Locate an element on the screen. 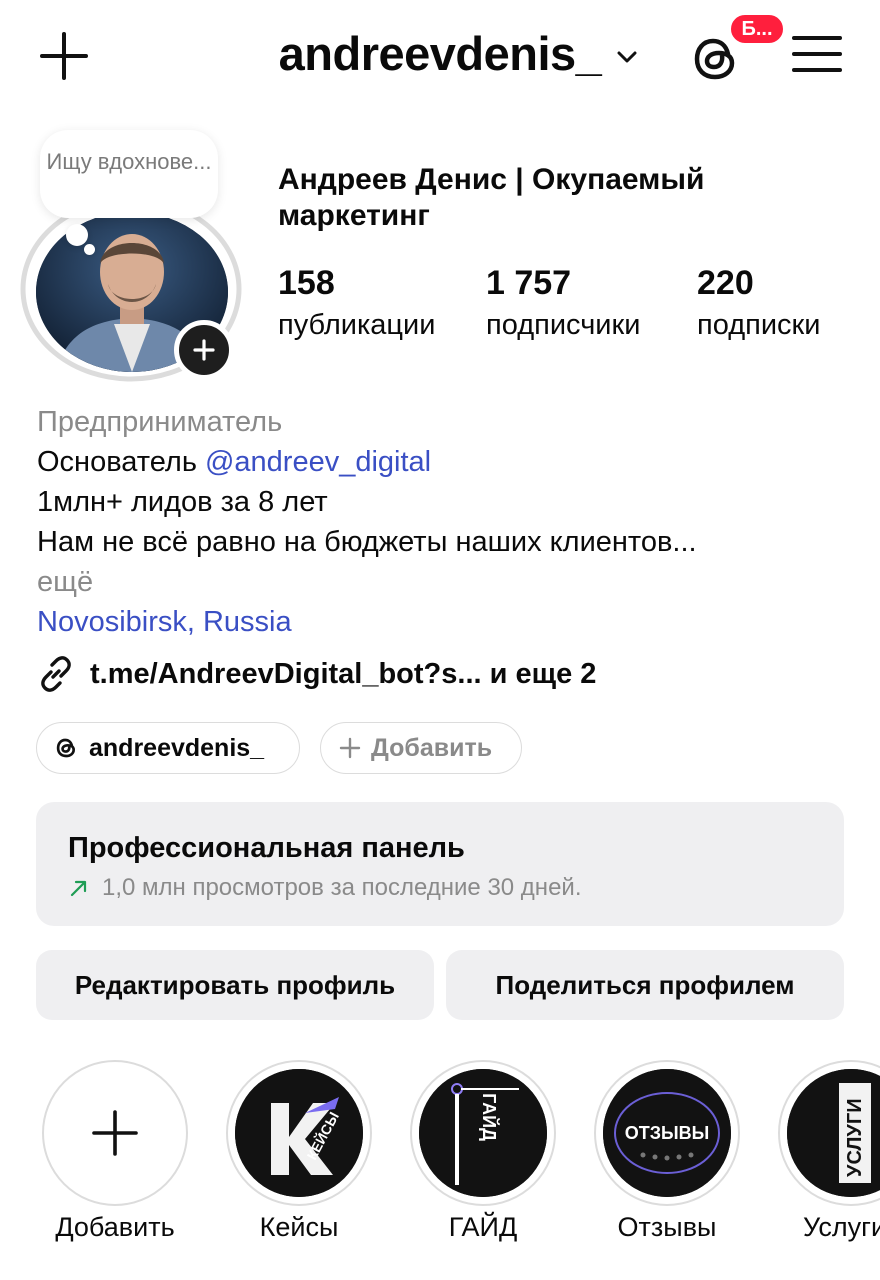 The width and height of the screenshot is (880, 1280). add-link-chip: Добавить is located at coordinates (421, 748).